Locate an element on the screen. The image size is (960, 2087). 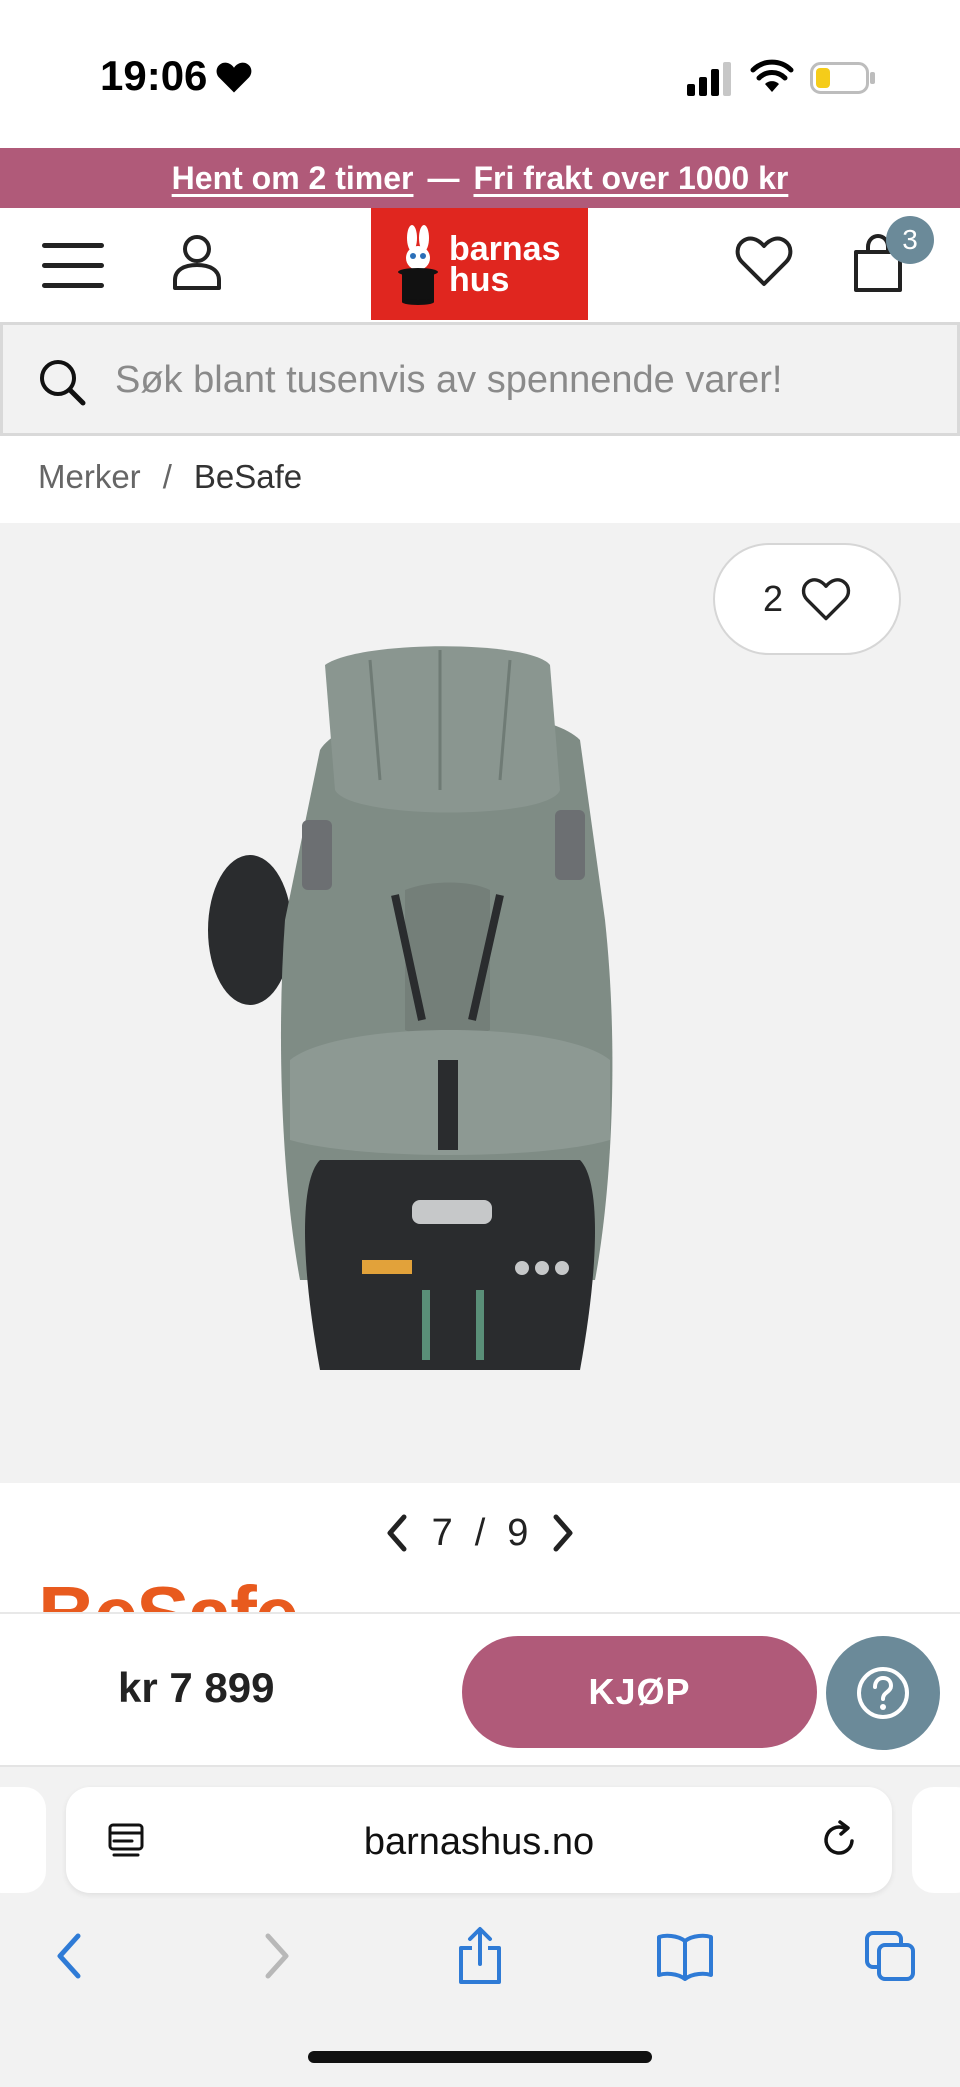
previous-tab is located at coordinates (23, 1840).